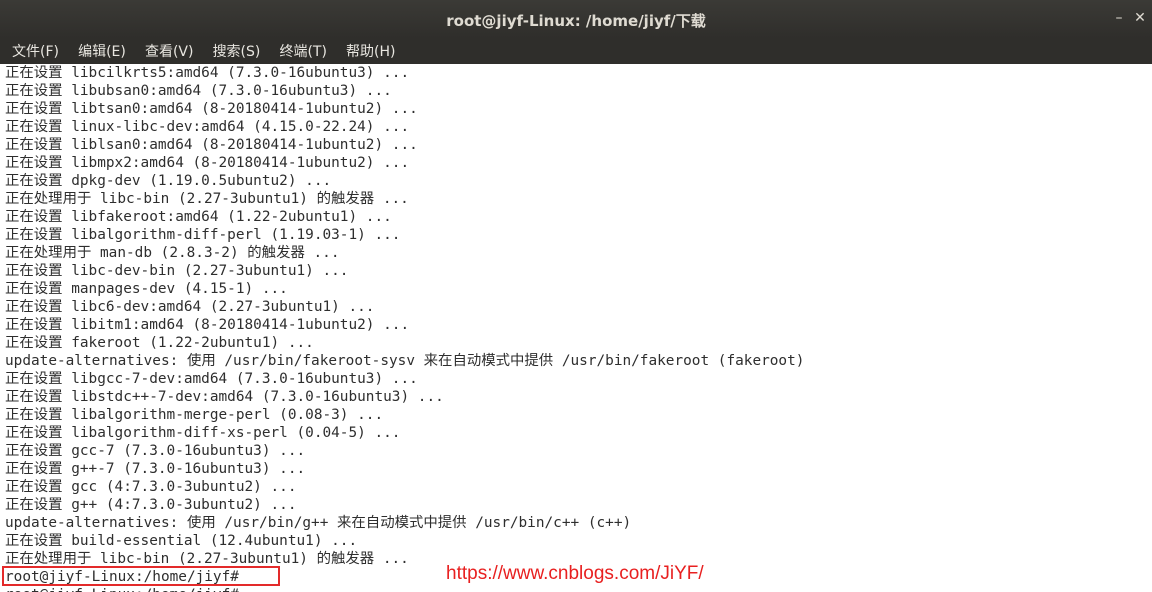  Describe the element at coordinates (141, 576) in the screenshot. I see `highlight-box` at that location.